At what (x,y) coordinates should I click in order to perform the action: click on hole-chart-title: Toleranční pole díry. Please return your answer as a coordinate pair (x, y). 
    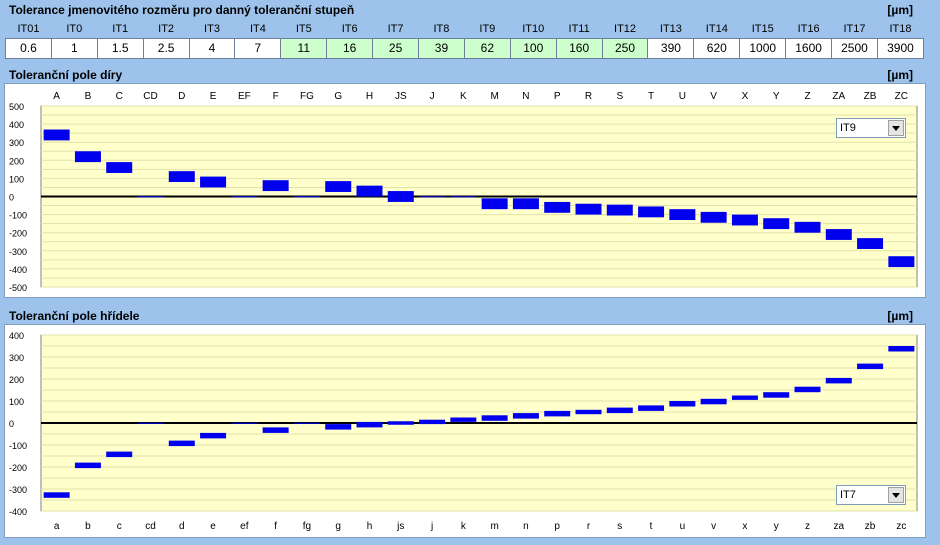
    Looking at the image, I should click on (66, 75).